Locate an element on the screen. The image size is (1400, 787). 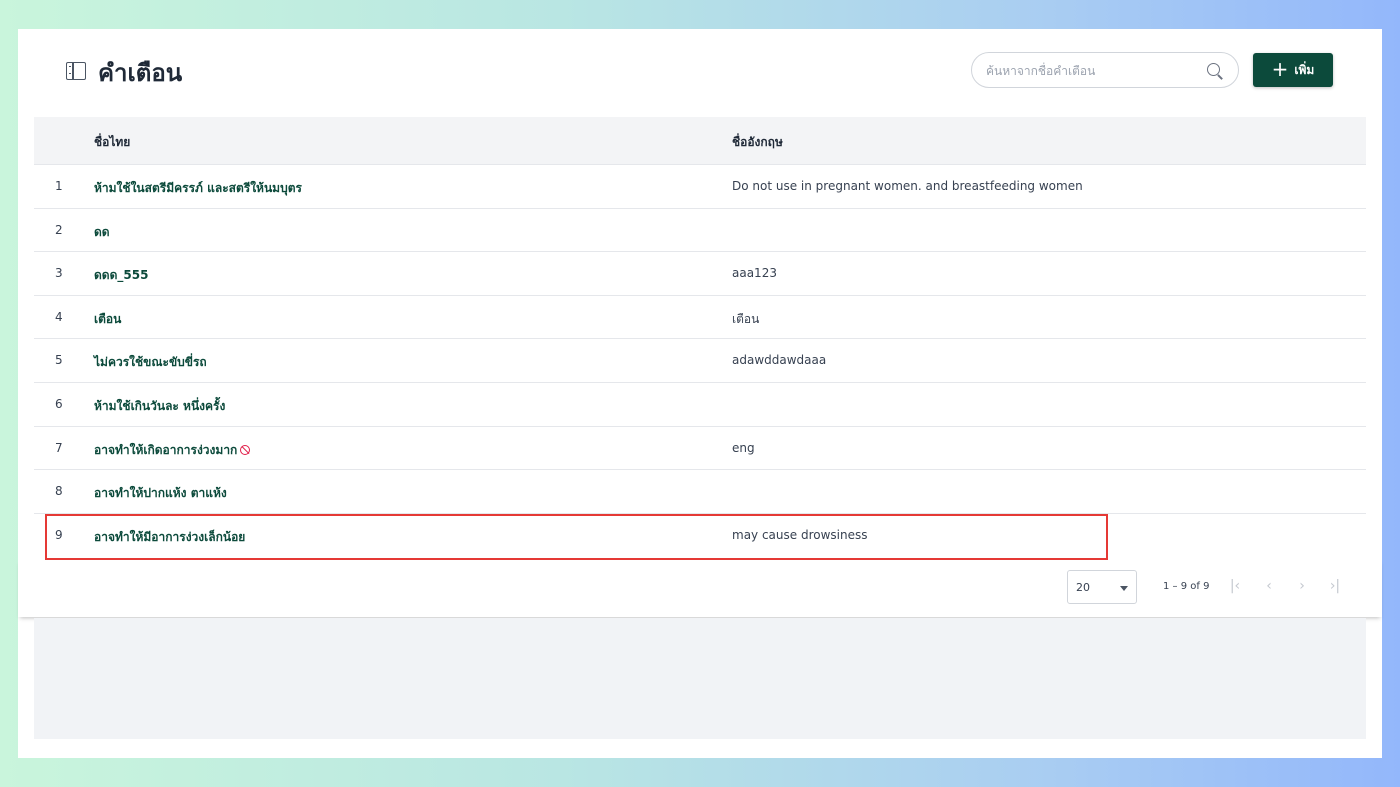
row-thai-name: ไม่ควรใช้ขณะขับขี่รถ is located at coordinates (150, 362).